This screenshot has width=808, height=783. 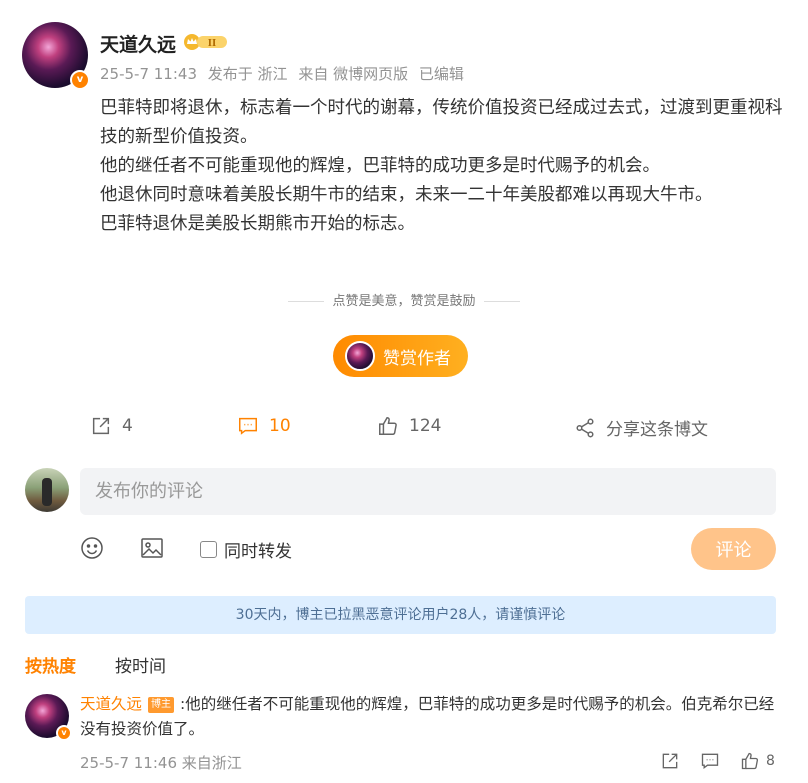 What do you see at coordinates (400, 615) in the screenshot?
I see `blacklist-notice: 30天内，博主已拉黑恶意评论用户28人，请谨慎评论` at bounding box center [400, 615].